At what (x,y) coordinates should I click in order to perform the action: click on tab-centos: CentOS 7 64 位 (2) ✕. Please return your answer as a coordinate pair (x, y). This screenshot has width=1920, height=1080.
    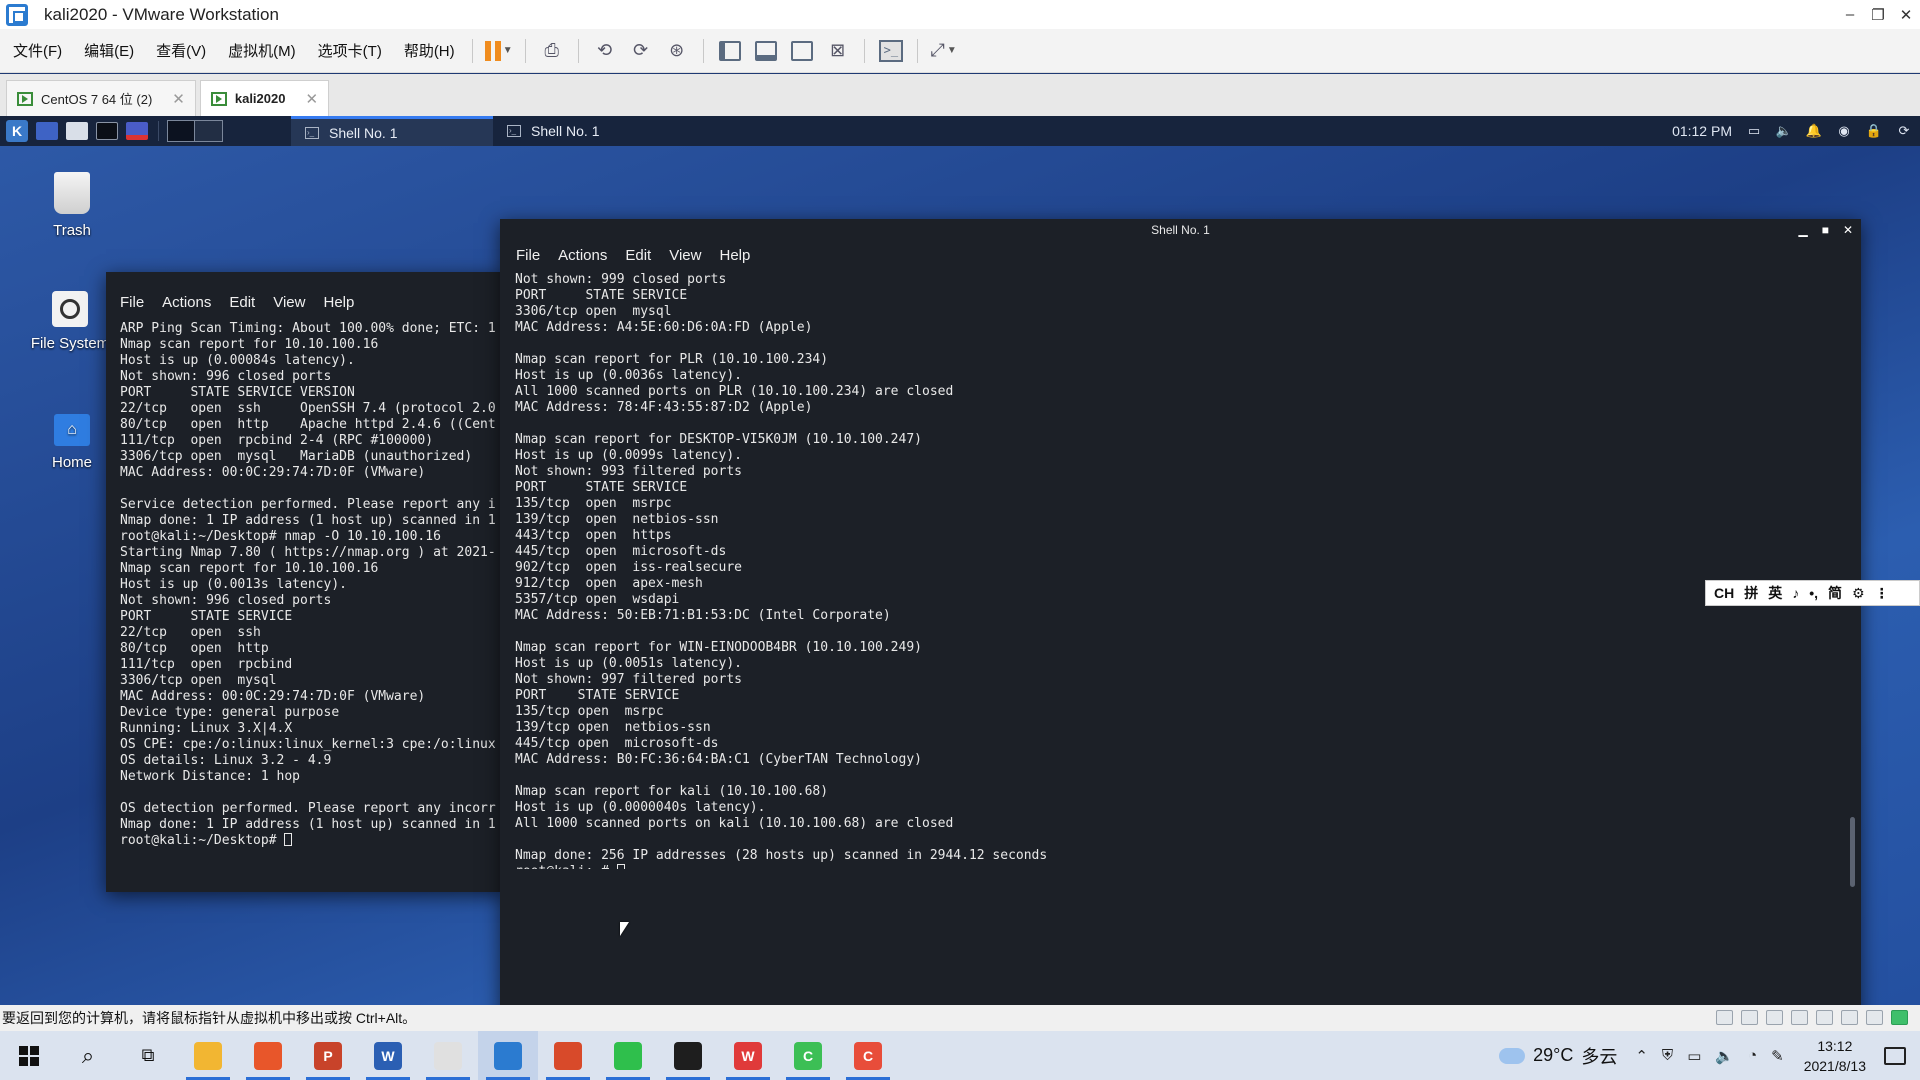
    Looking at the image, I should click on (101, 98).